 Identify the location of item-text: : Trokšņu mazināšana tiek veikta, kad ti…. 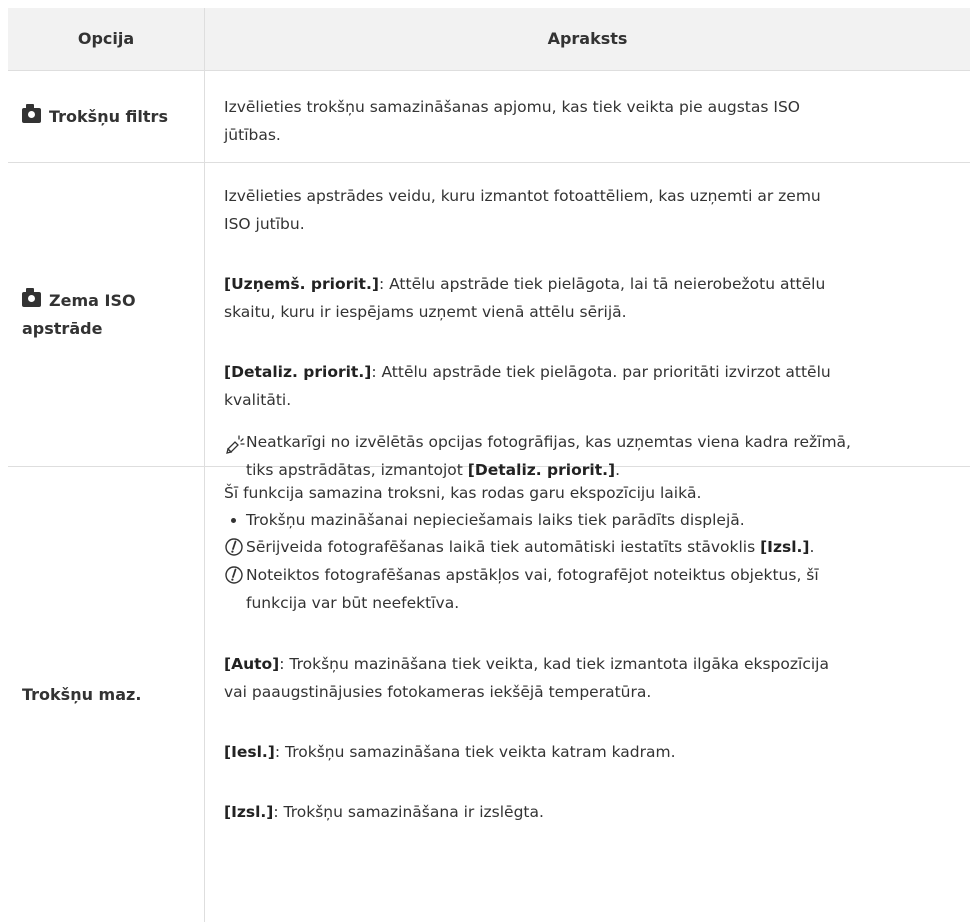
(554, 664).